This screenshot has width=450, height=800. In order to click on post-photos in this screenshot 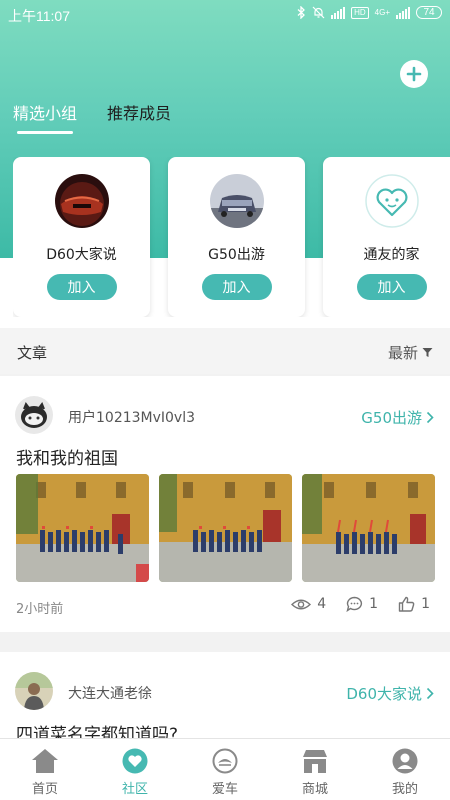, I will do `click(225, 528)`.